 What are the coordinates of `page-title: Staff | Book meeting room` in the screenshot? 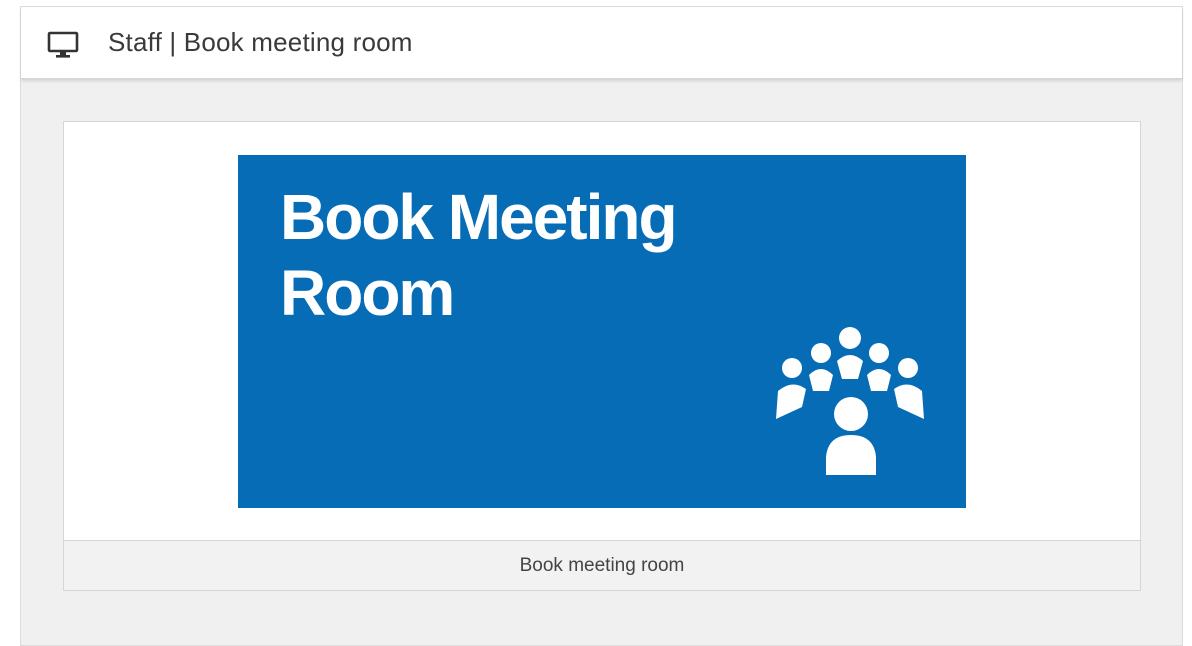 It's located at (260, 42).